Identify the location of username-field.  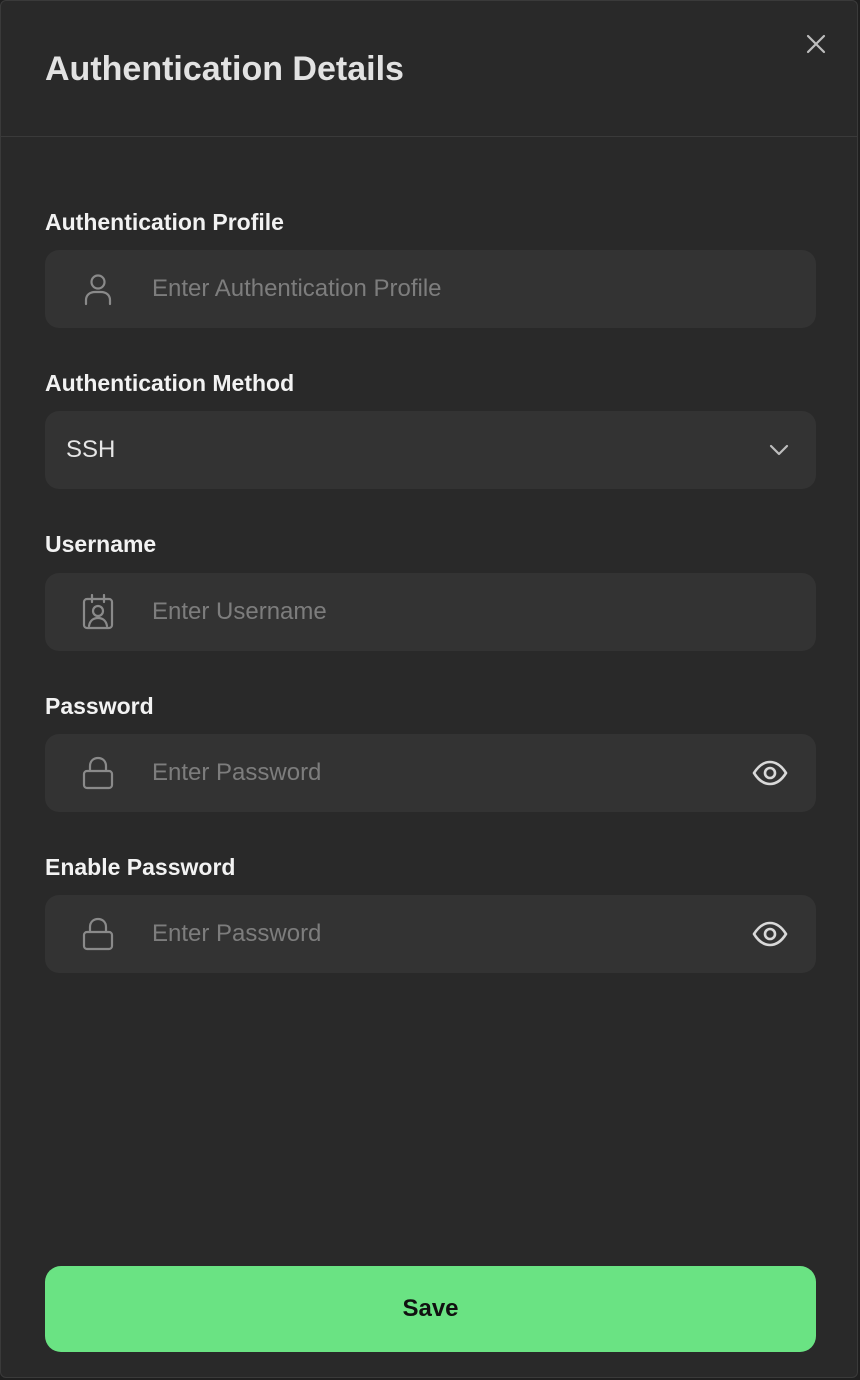
(430, 612).